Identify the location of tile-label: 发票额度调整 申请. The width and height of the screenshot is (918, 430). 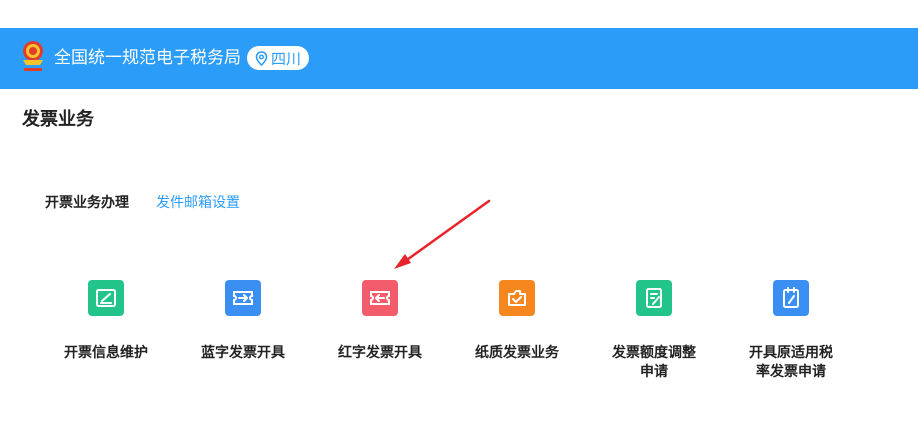
(654, 362).